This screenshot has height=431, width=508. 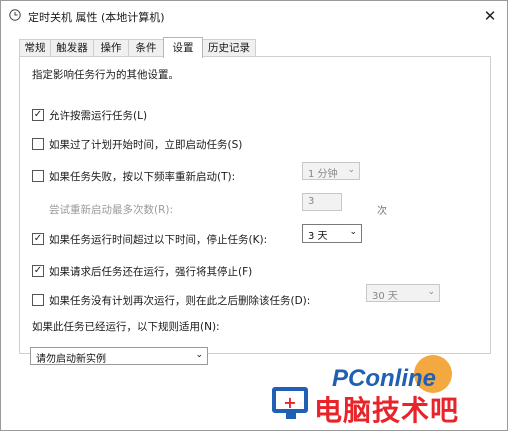 I want to click on settings-description: 指定影响任务行为的其他设置。, so click(x=105, y=75).